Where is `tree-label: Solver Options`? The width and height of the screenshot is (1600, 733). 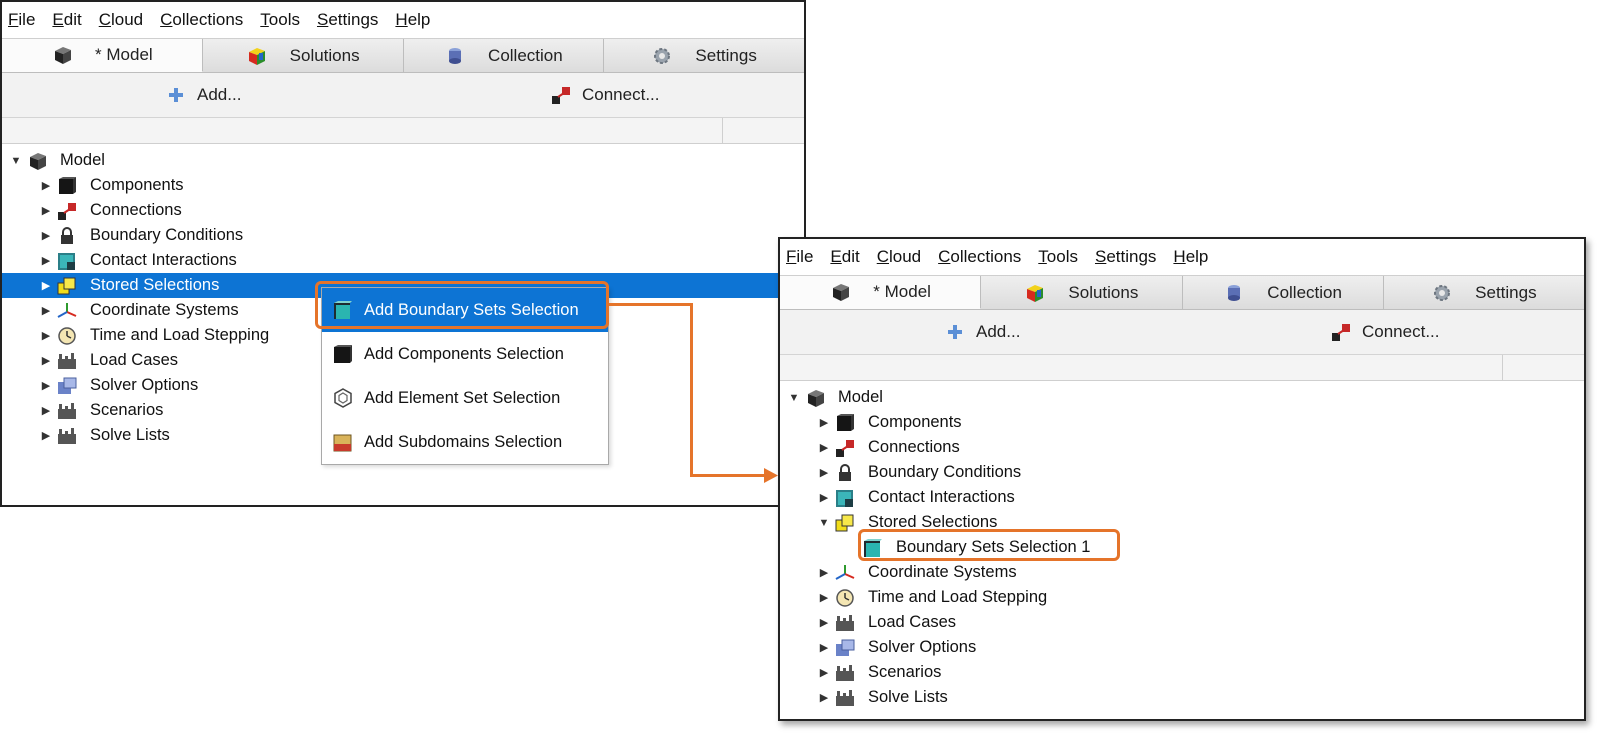 tree-label: Solver Options is located at coordinates (144, 385).